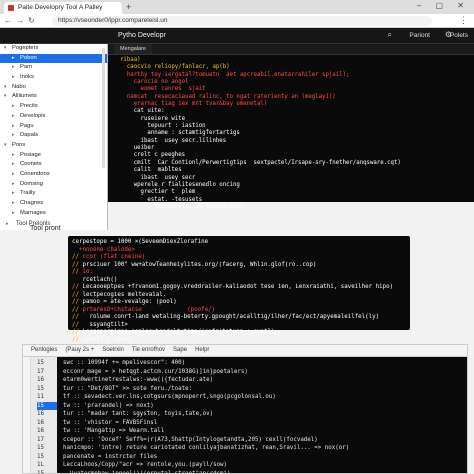 This screenshot has width=474, height=474. What do you see at coordinates (53, 127) in the screenshot?
I see `sidebar-item: ▸ Pagu` at bounding box center [53, 127].